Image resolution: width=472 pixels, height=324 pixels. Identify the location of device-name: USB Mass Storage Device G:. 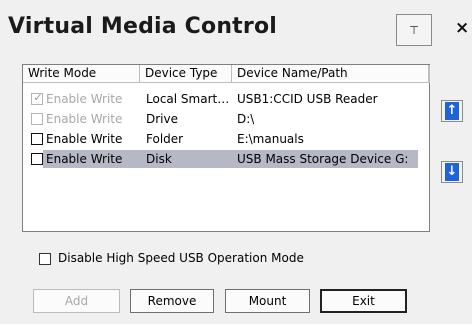
(323, 159).